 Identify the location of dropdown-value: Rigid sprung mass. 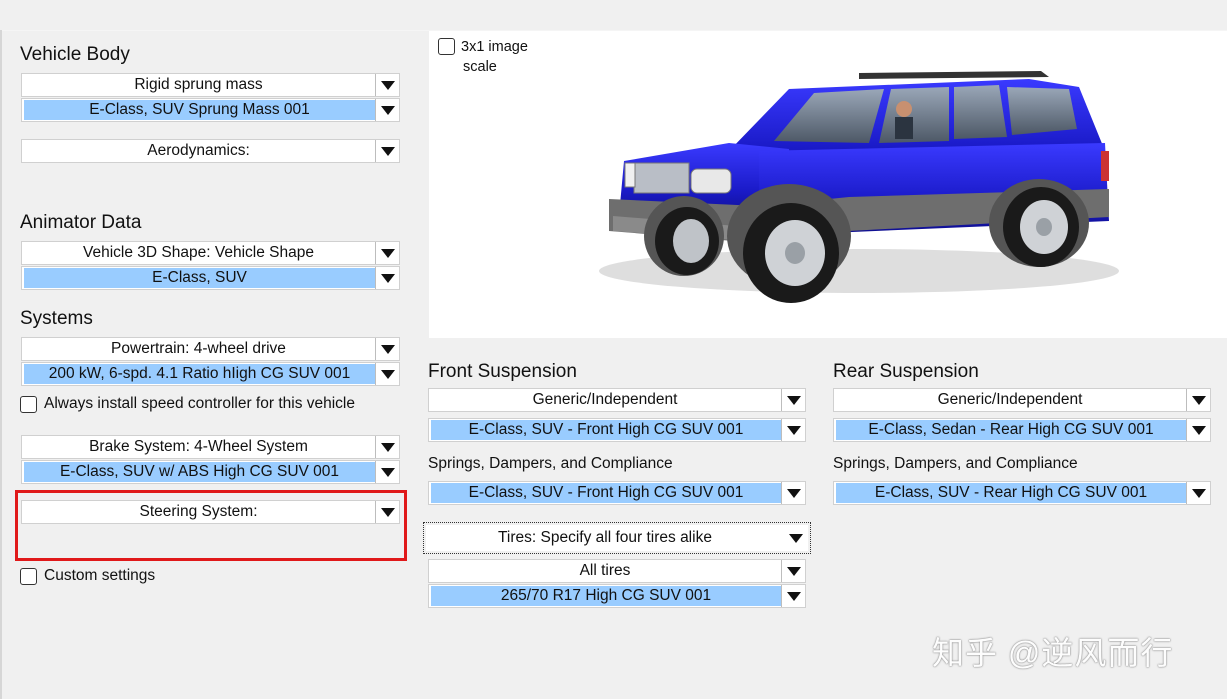
(198, 84).